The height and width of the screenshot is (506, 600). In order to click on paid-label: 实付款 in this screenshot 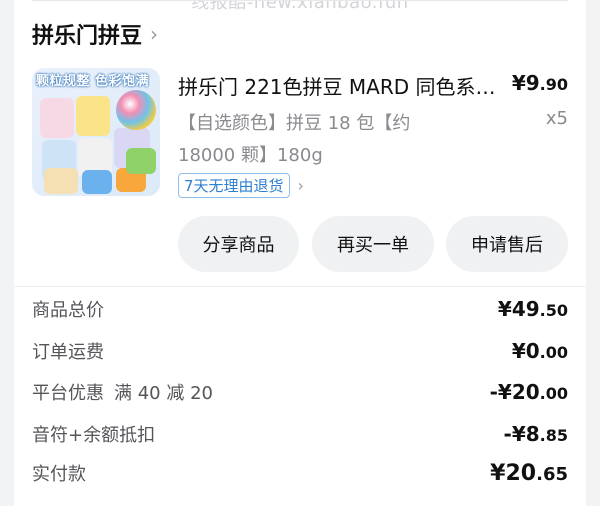, I will do `click(59, 474)`.